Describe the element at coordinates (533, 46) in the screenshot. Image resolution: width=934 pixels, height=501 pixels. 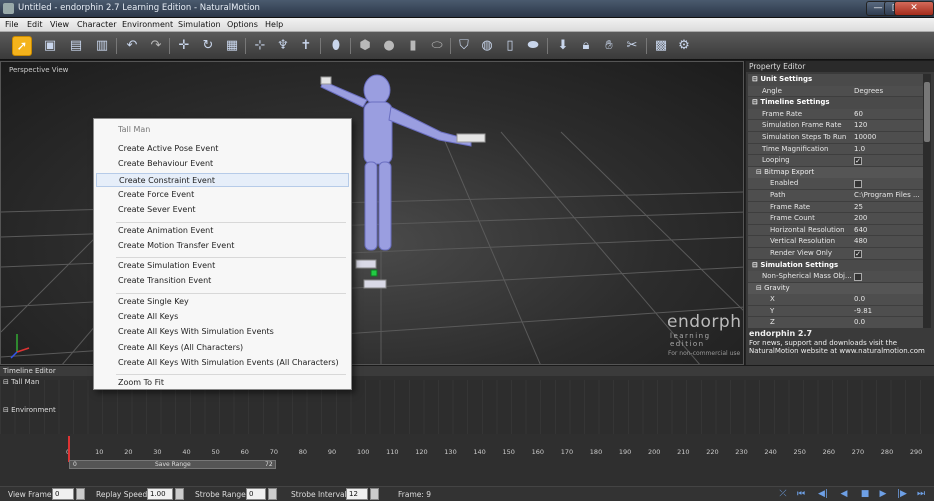
I see `pill-icon: ⬬` at that location.